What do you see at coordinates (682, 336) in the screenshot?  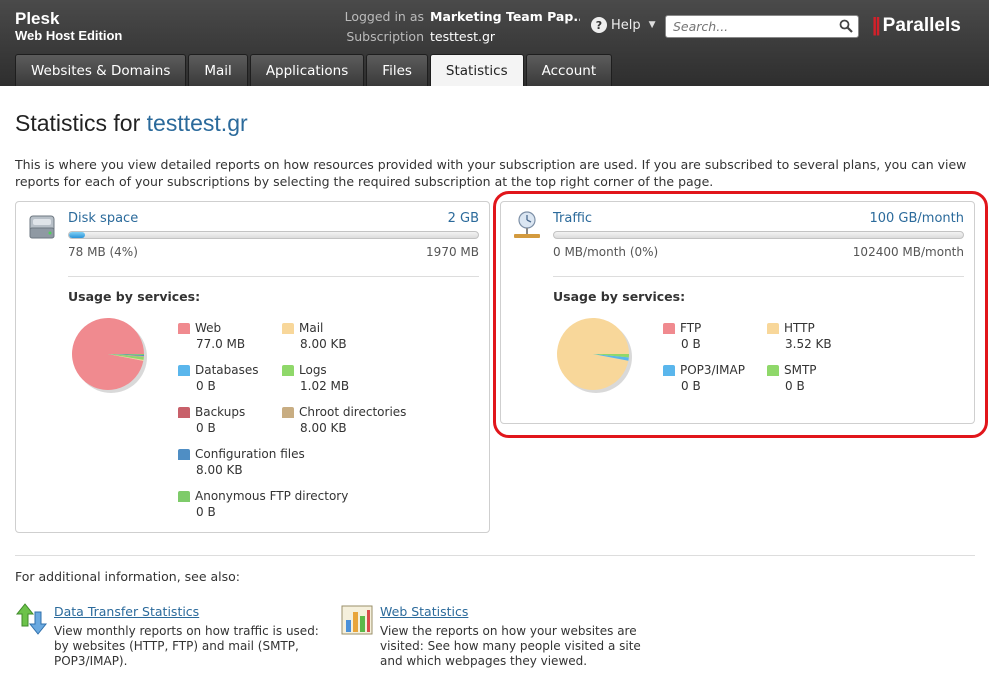 I see `legend-item-ftp: FTP 0 B` at bounding box center [682, 336].